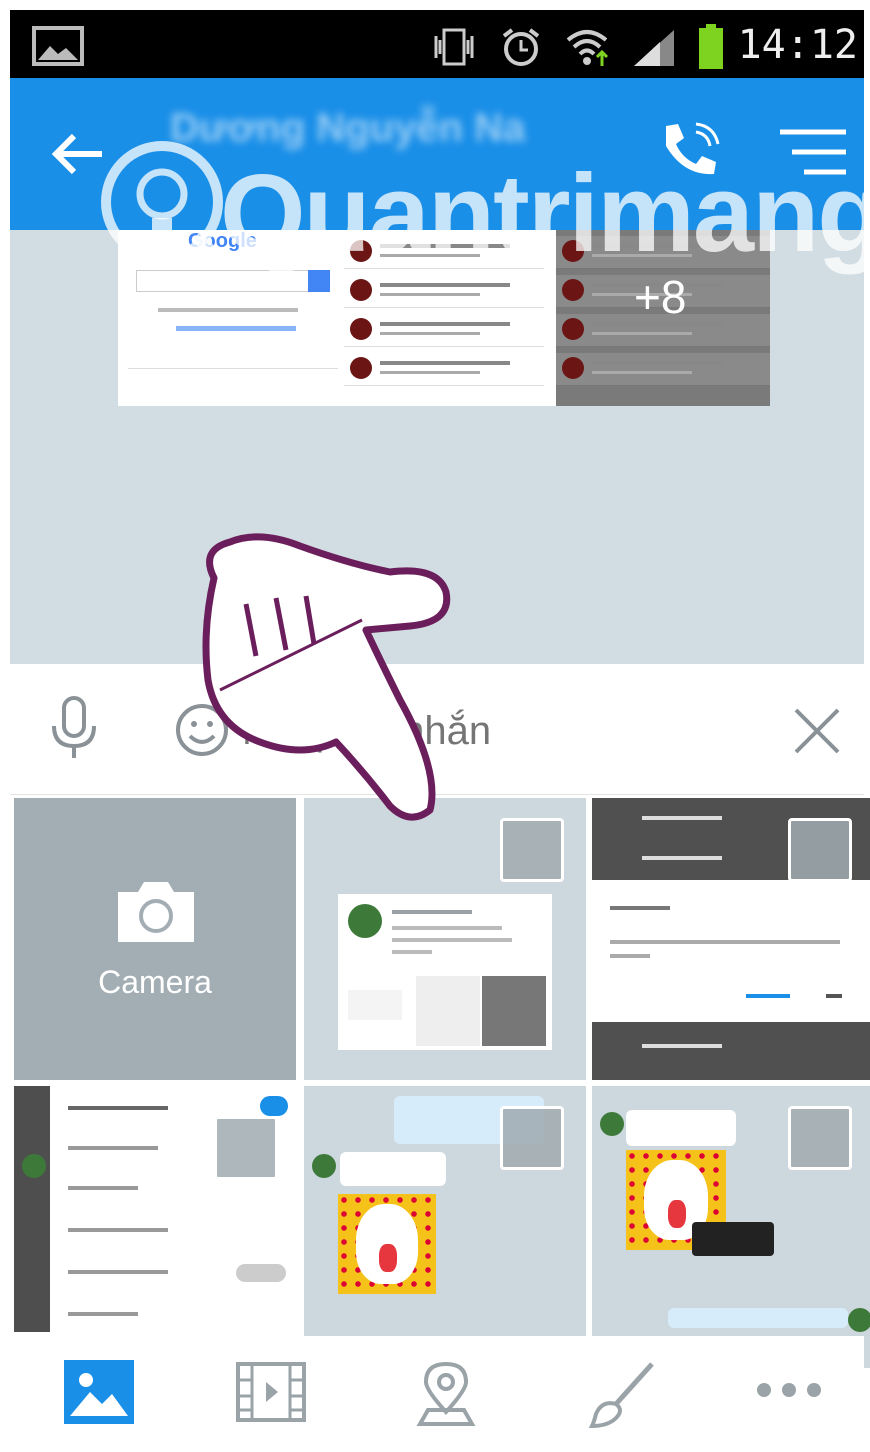  What do you see at coordinates (99, 1394) in the screenshot?
I see `image-icon` at bounding box center [99, 1394].